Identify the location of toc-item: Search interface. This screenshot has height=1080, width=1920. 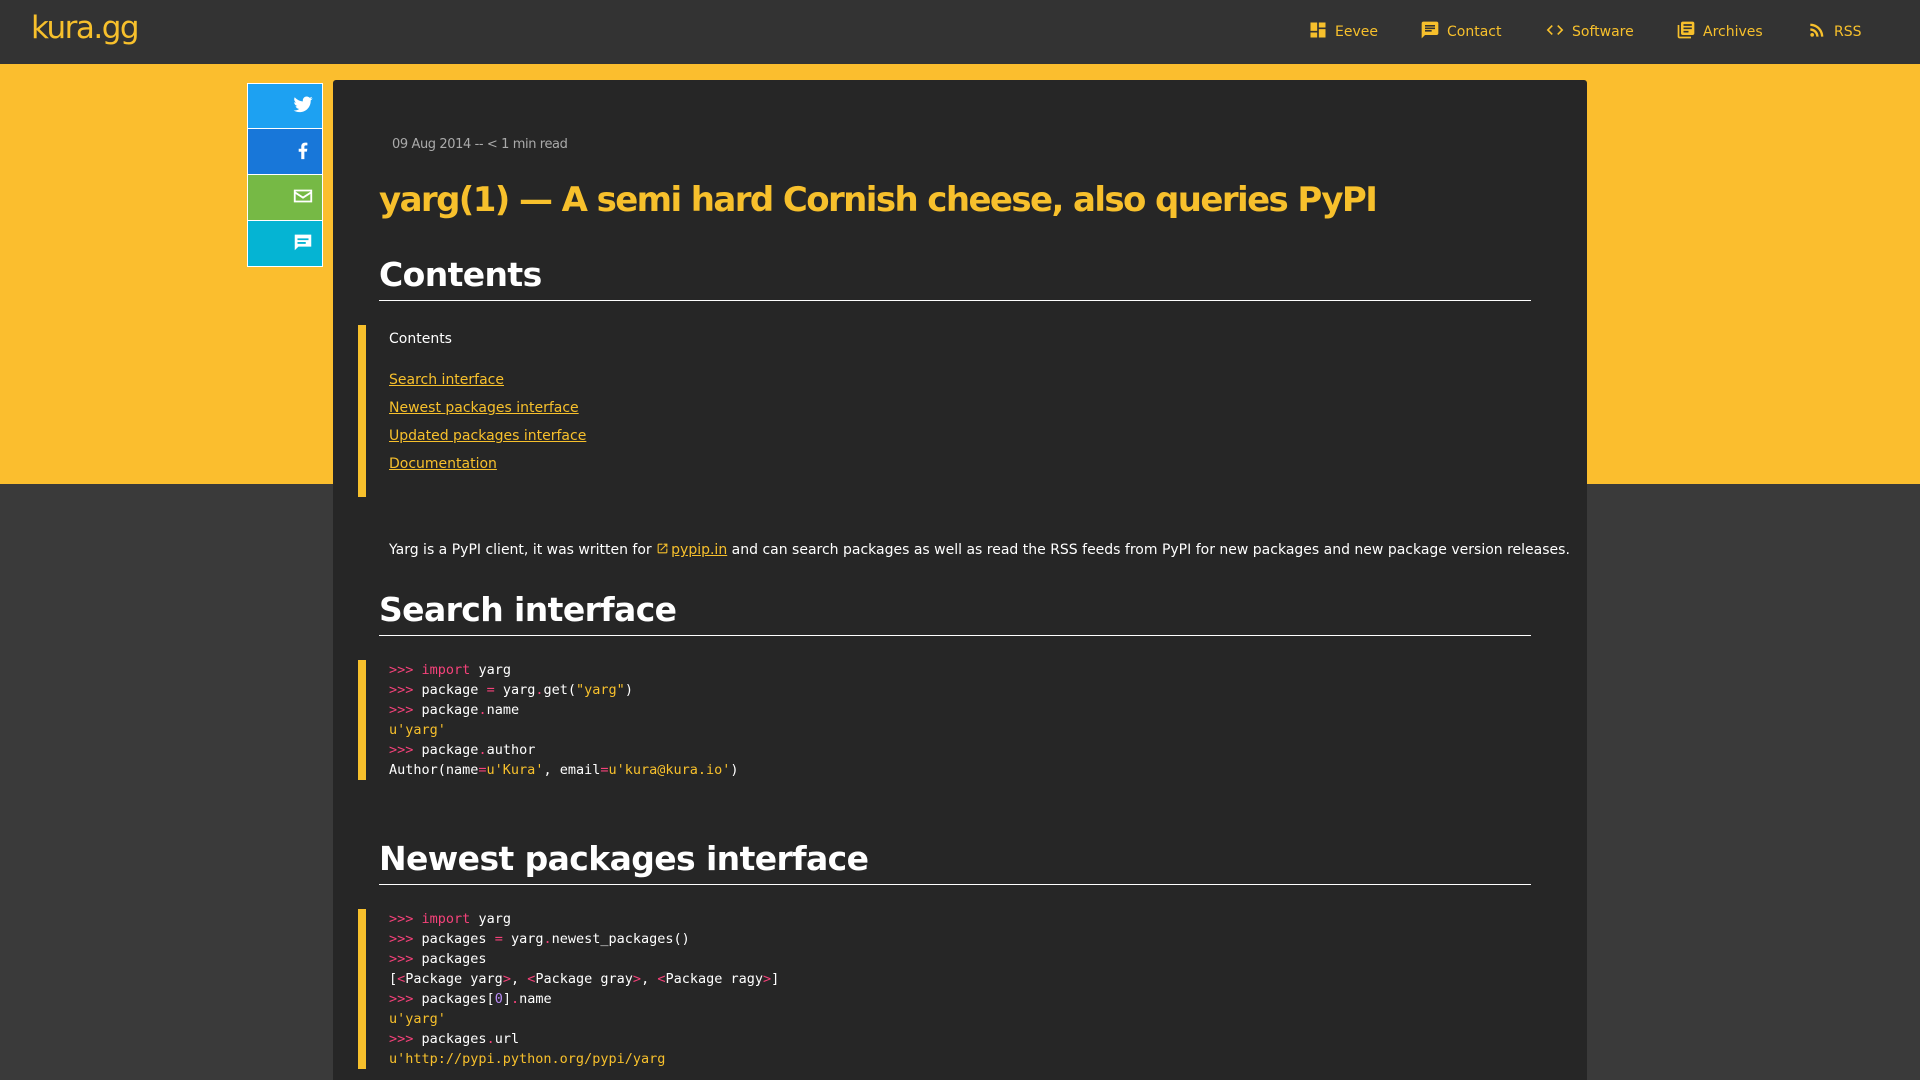
(963, 383).